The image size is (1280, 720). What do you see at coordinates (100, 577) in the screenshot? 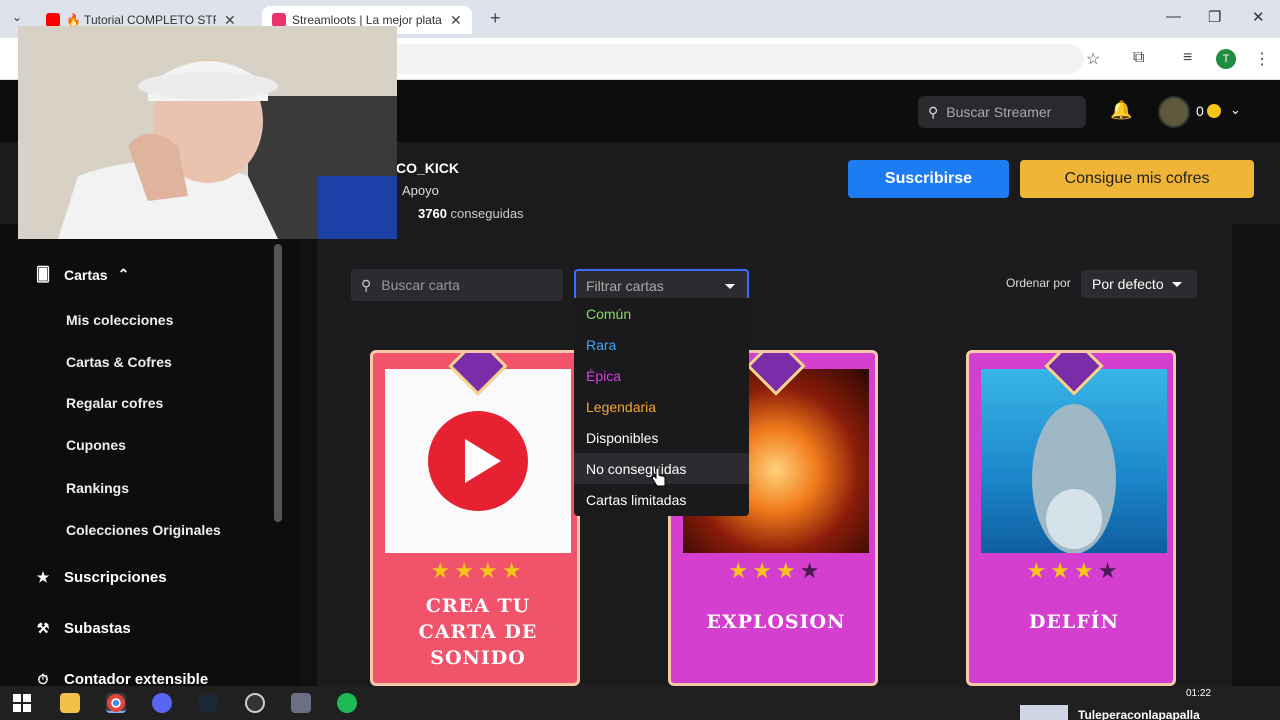
I see `sidebar-item-subscriptions: ★ Suscripciones` at bounding box center [100, 577].